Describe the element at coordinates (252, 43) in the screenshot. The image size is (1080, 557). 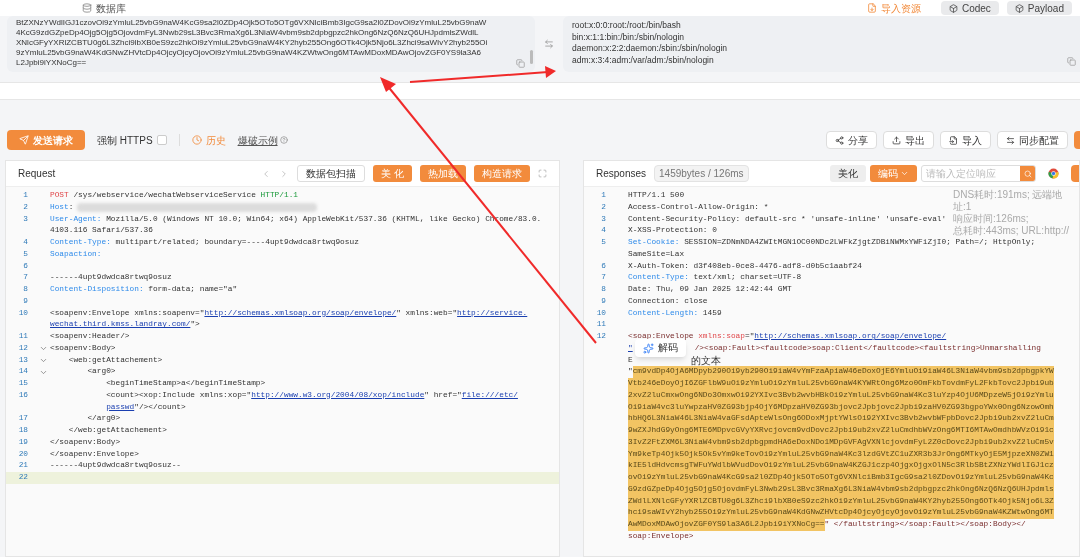
I see `encoded-text-line: XNlcGFyYXRlZCBTU0g6L3Zhci9lbXB0eS9zc2hkOi9zYmluL25vbG9naW4KY2hyb255Ong6OTk4Ojk5Njo6L3Zhci9saWIvY2hyb255Oi` at that location.